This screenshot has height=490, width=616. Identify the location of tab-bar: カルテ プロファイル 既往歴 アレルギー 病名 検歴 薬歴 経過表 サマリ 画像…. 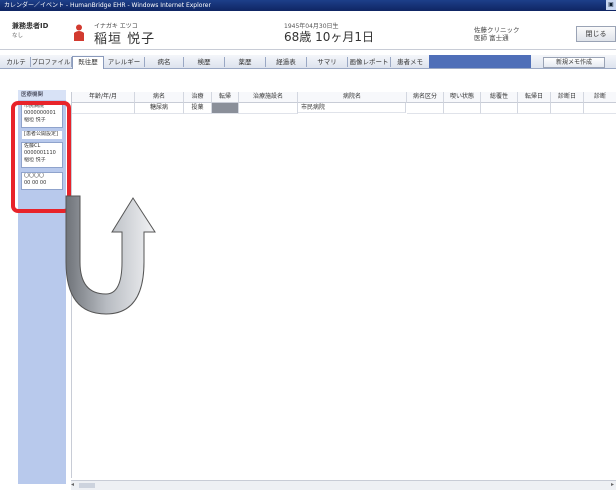
(308, 62).